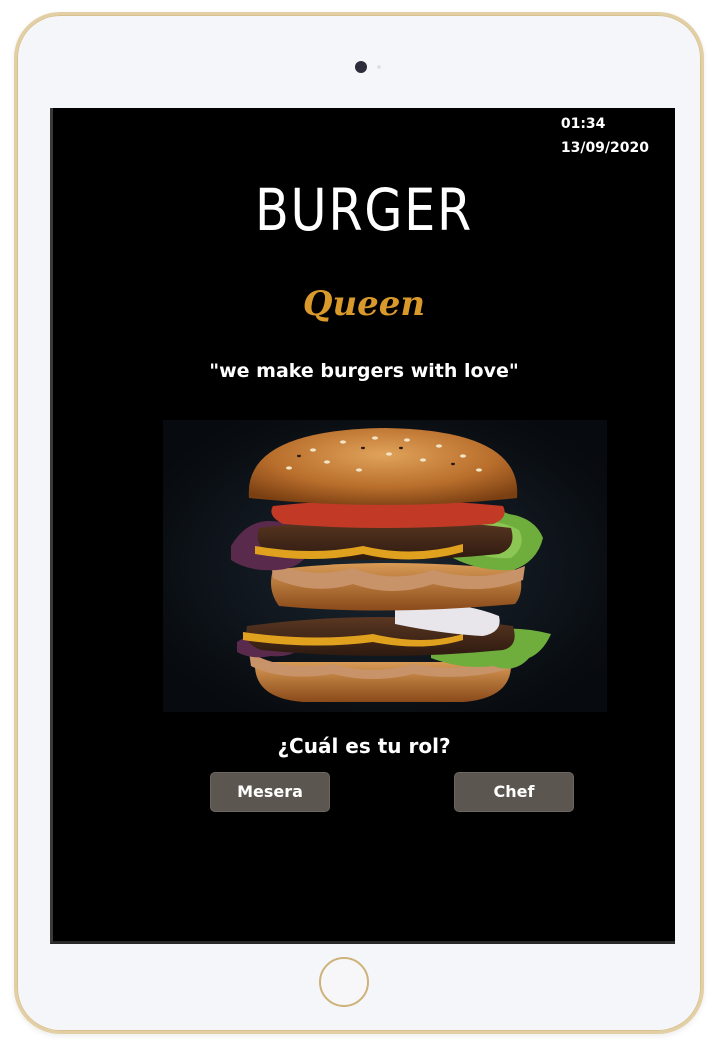 This screenshot has height=1048, width=720. What do you see at coordinates (605, 136) in the screenshot?
I see `status-area: 01:34 13/09/2020` at bounding box center [605, 136].